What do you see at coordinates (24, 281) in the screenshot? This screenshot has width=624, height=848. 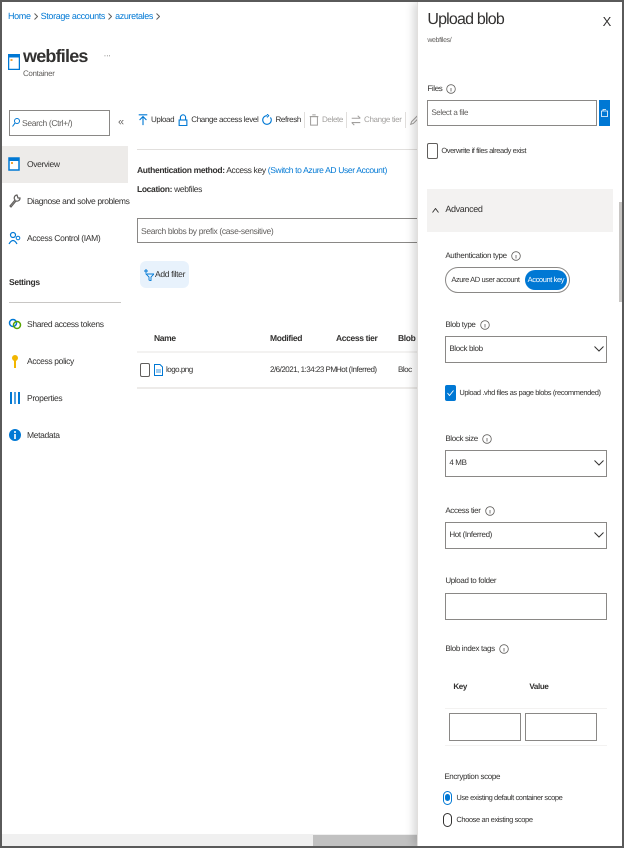 I see `section-heading: Settings` at bounding box center [24, 281].